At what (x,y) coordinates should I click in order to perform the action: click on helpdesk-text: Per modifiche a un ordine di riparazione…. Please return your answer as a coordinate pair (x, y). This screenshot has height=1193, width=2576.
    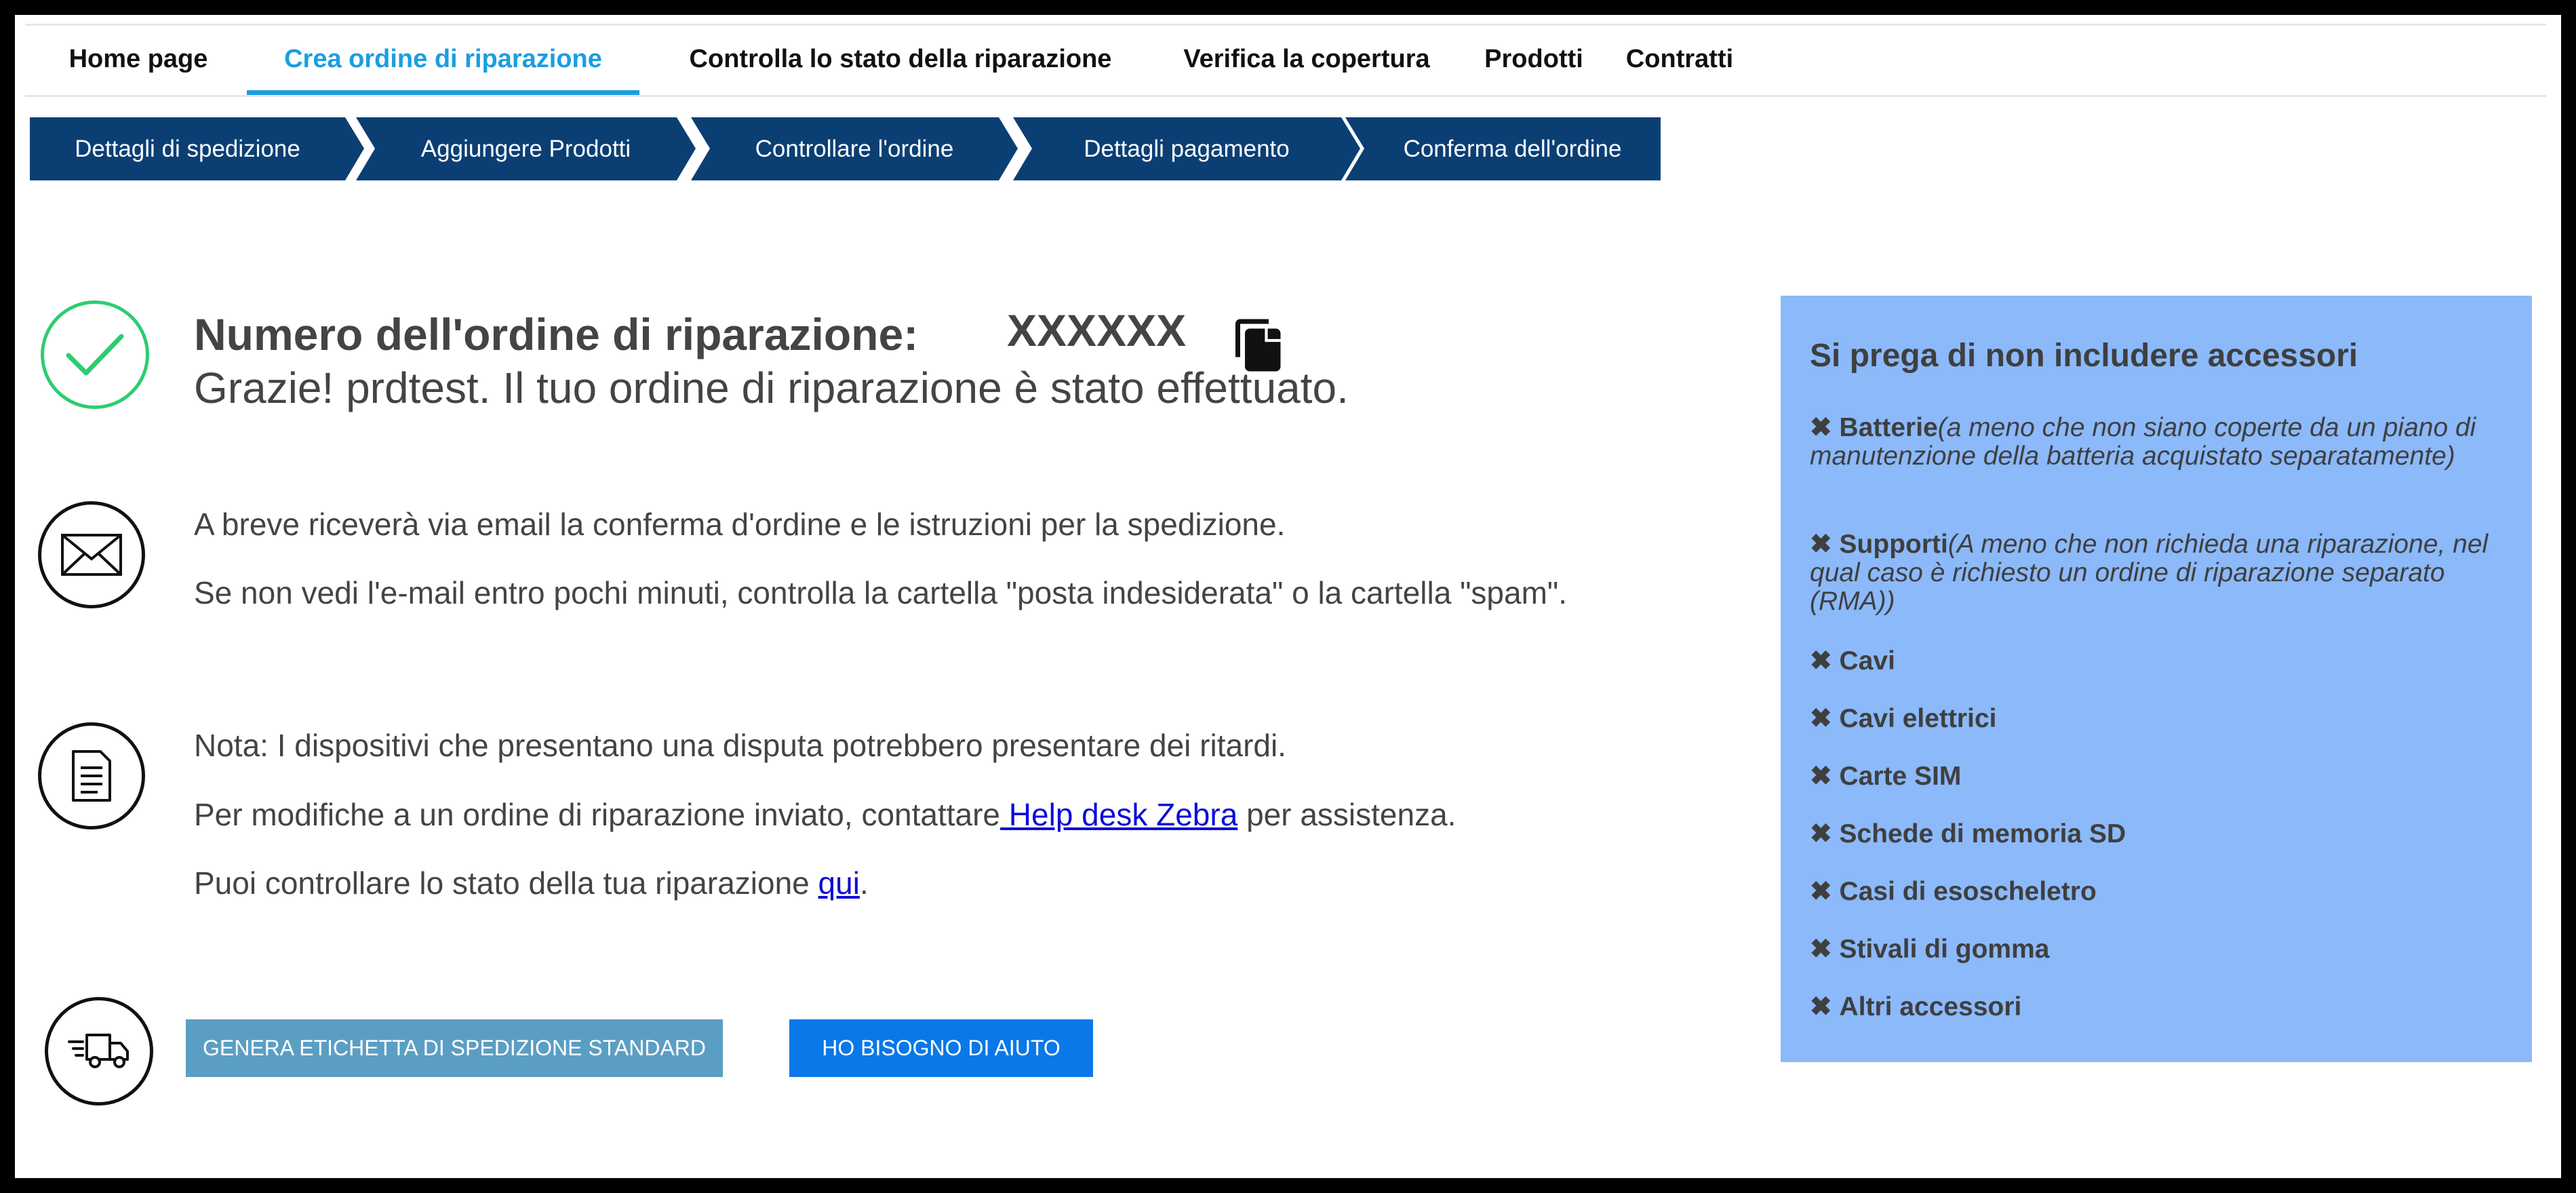
    Looking at the image, I should click on (825, 814).